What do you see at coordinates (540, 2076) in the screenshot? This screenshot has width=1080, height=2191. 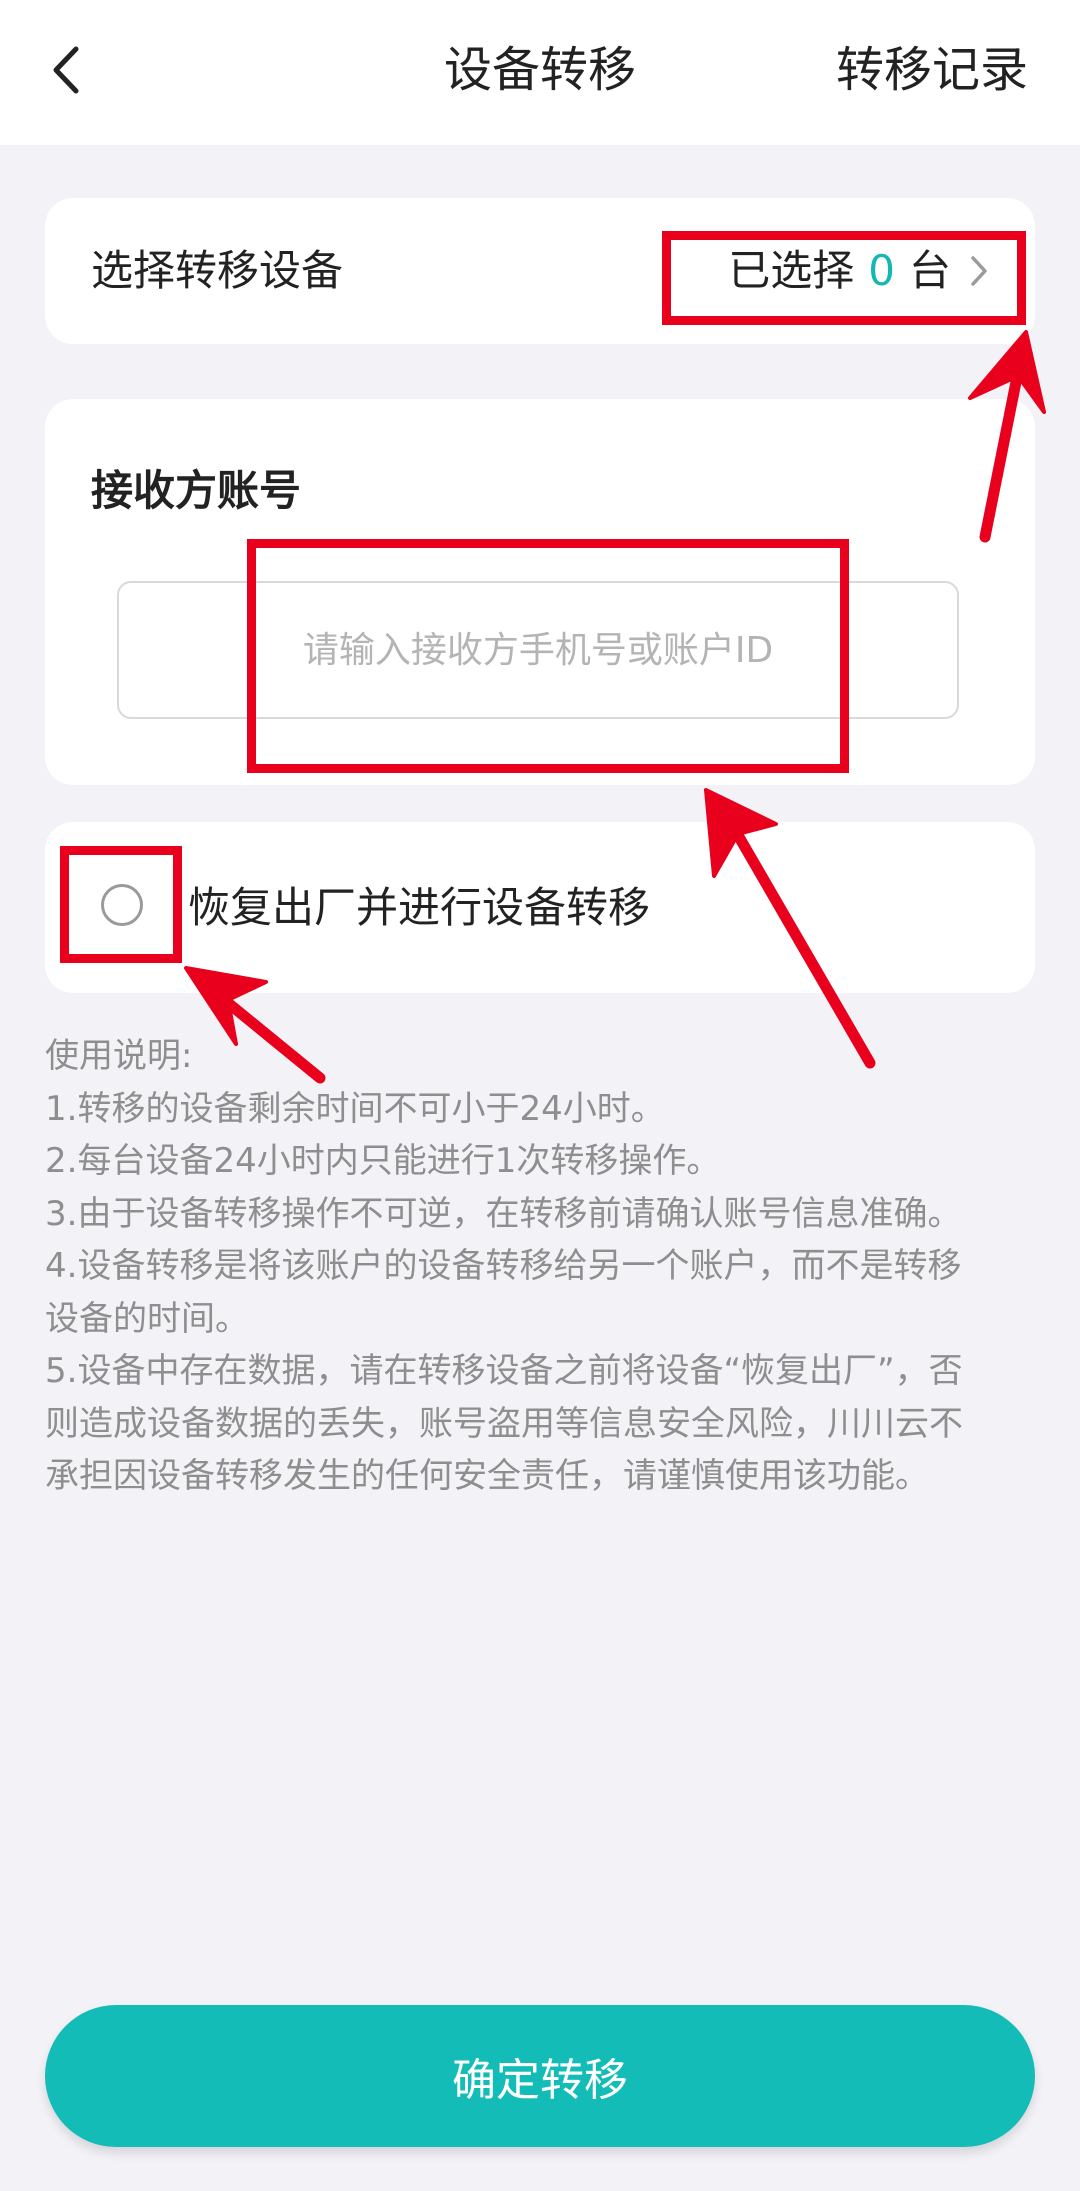 I see `confirm-transfer-button: 确定转移` at bounding box center [540, 2076].